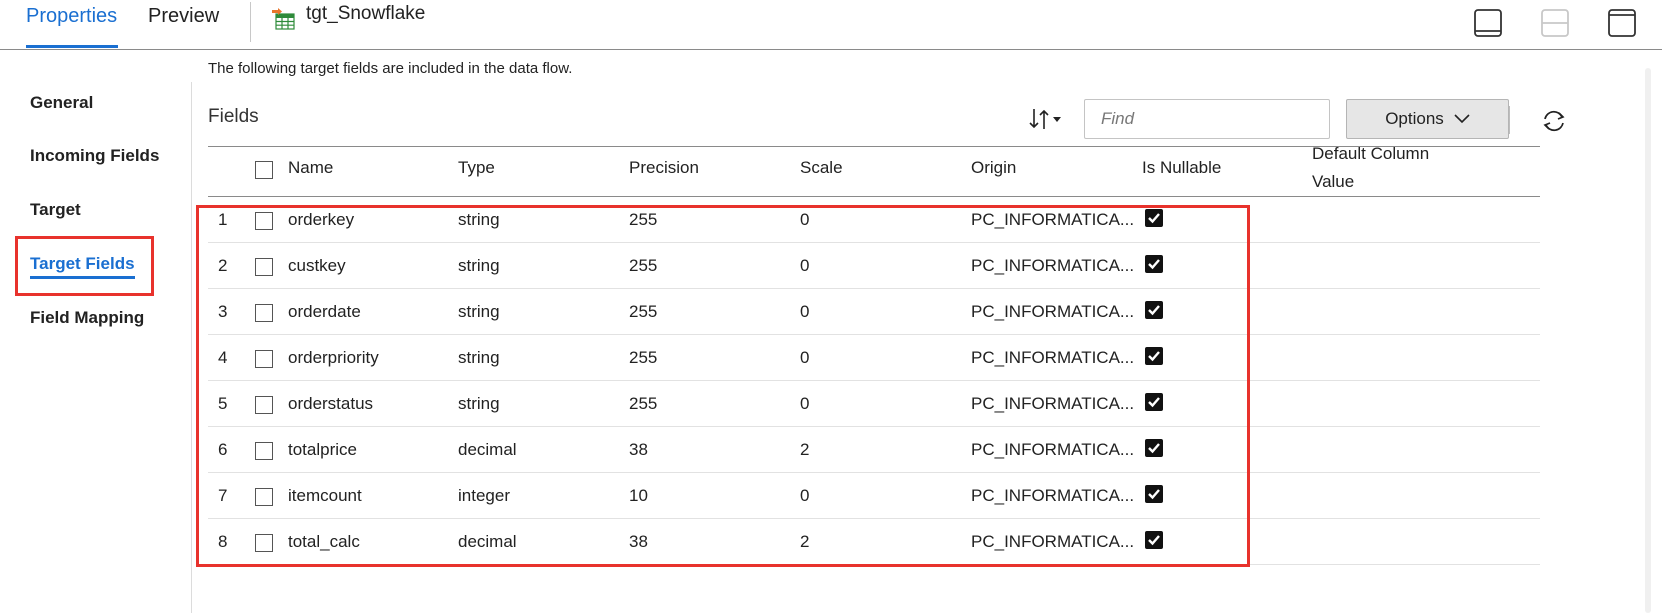 Image resolution: width=1662 pixels, height=613 pixels. I want to click on column-header-name: Name, so click(310, 168).